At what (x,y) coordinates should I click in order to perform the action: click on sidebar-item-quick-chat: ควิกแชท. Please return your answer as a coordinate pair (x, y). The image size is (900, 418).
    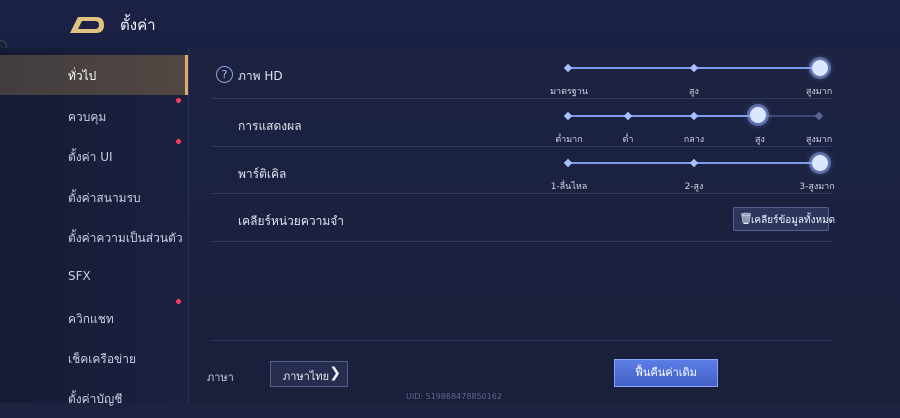
    Looking at the image, I should click on (94, 318).